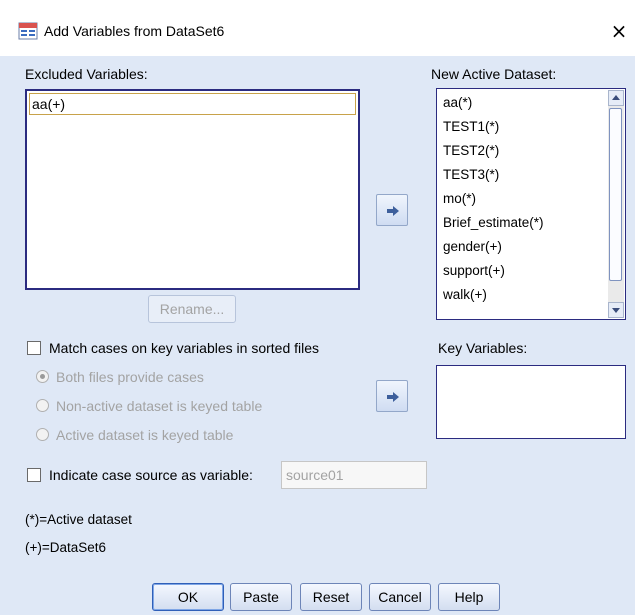 The height and width of the screenshot is (615, 635). Describe the element at coordinates (34, 475) in the screenshot. I see `indicate-source-checkbox` at that location.